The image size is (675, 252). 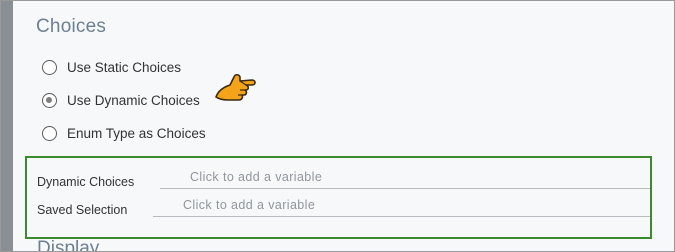 I want to click on display-section-title: Display, so click(x=68, y=245).